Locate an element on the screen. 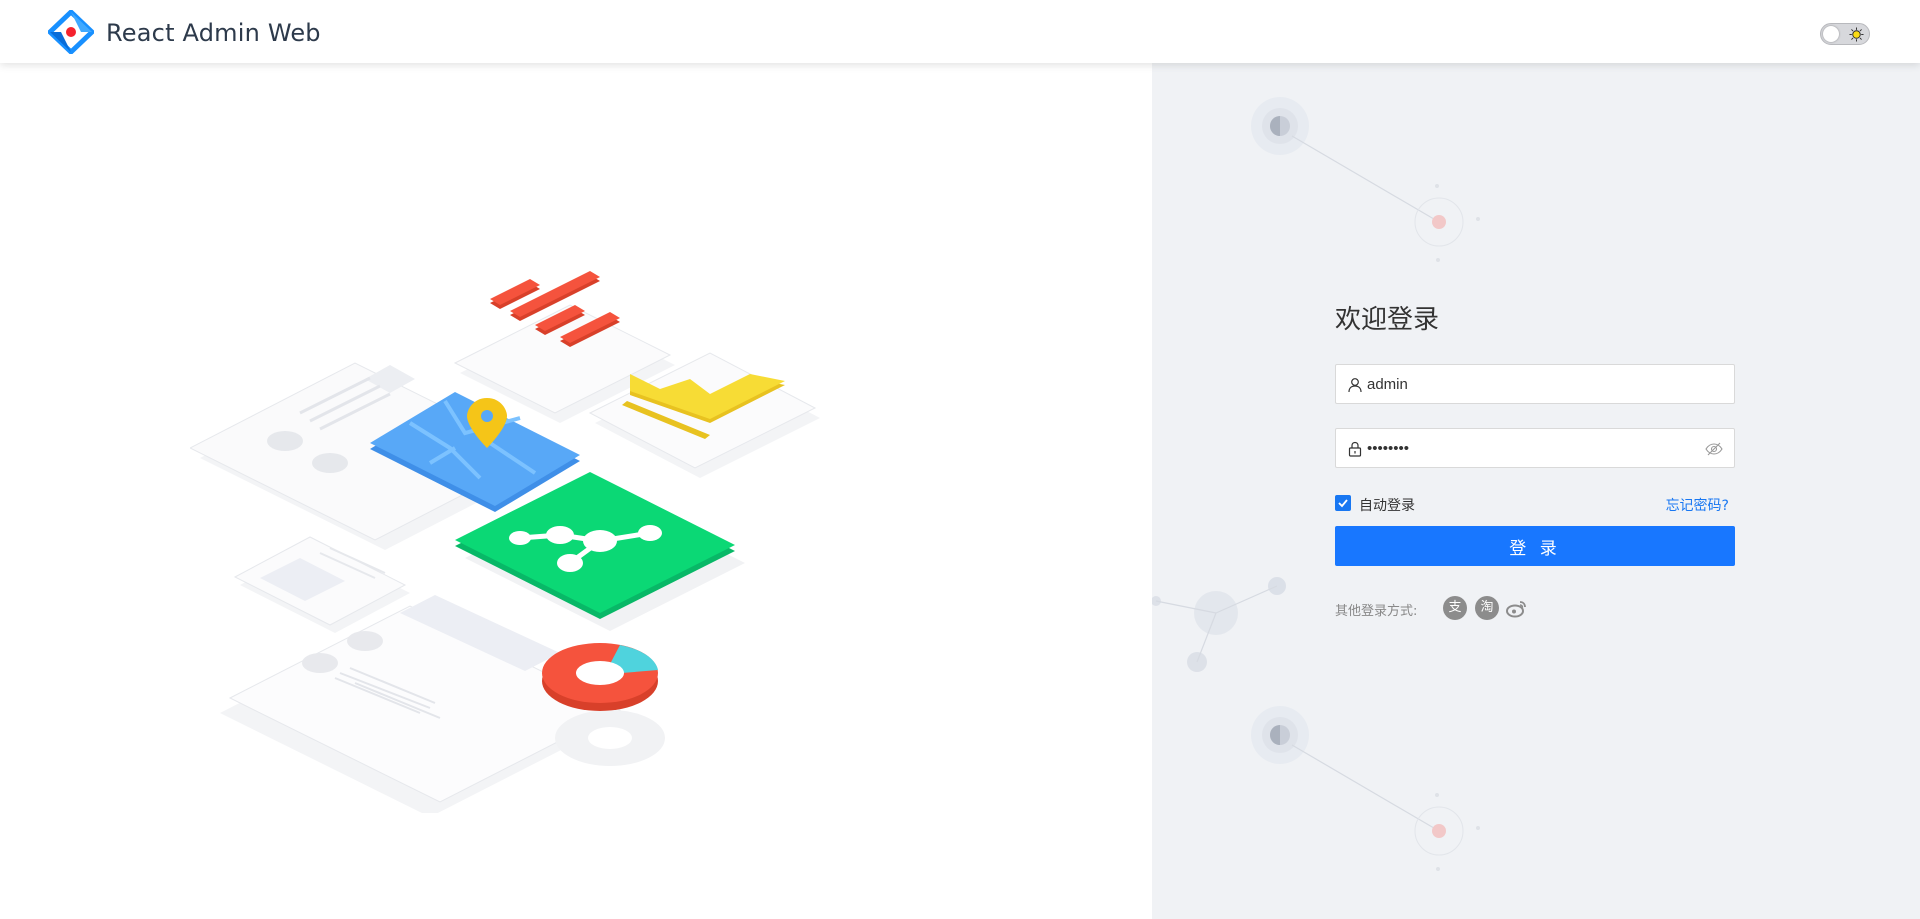 The height and width of the screenshot is (919, 1920). check-icon is located at coordinates (1343, 503).